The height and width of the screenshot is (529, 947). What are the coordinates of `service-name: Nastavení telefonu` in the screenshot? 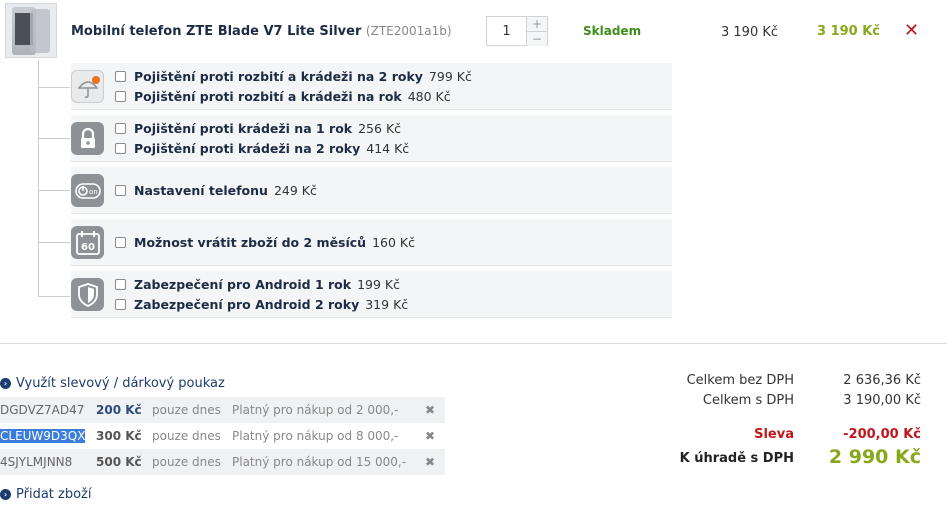 It's located at (201, 190).